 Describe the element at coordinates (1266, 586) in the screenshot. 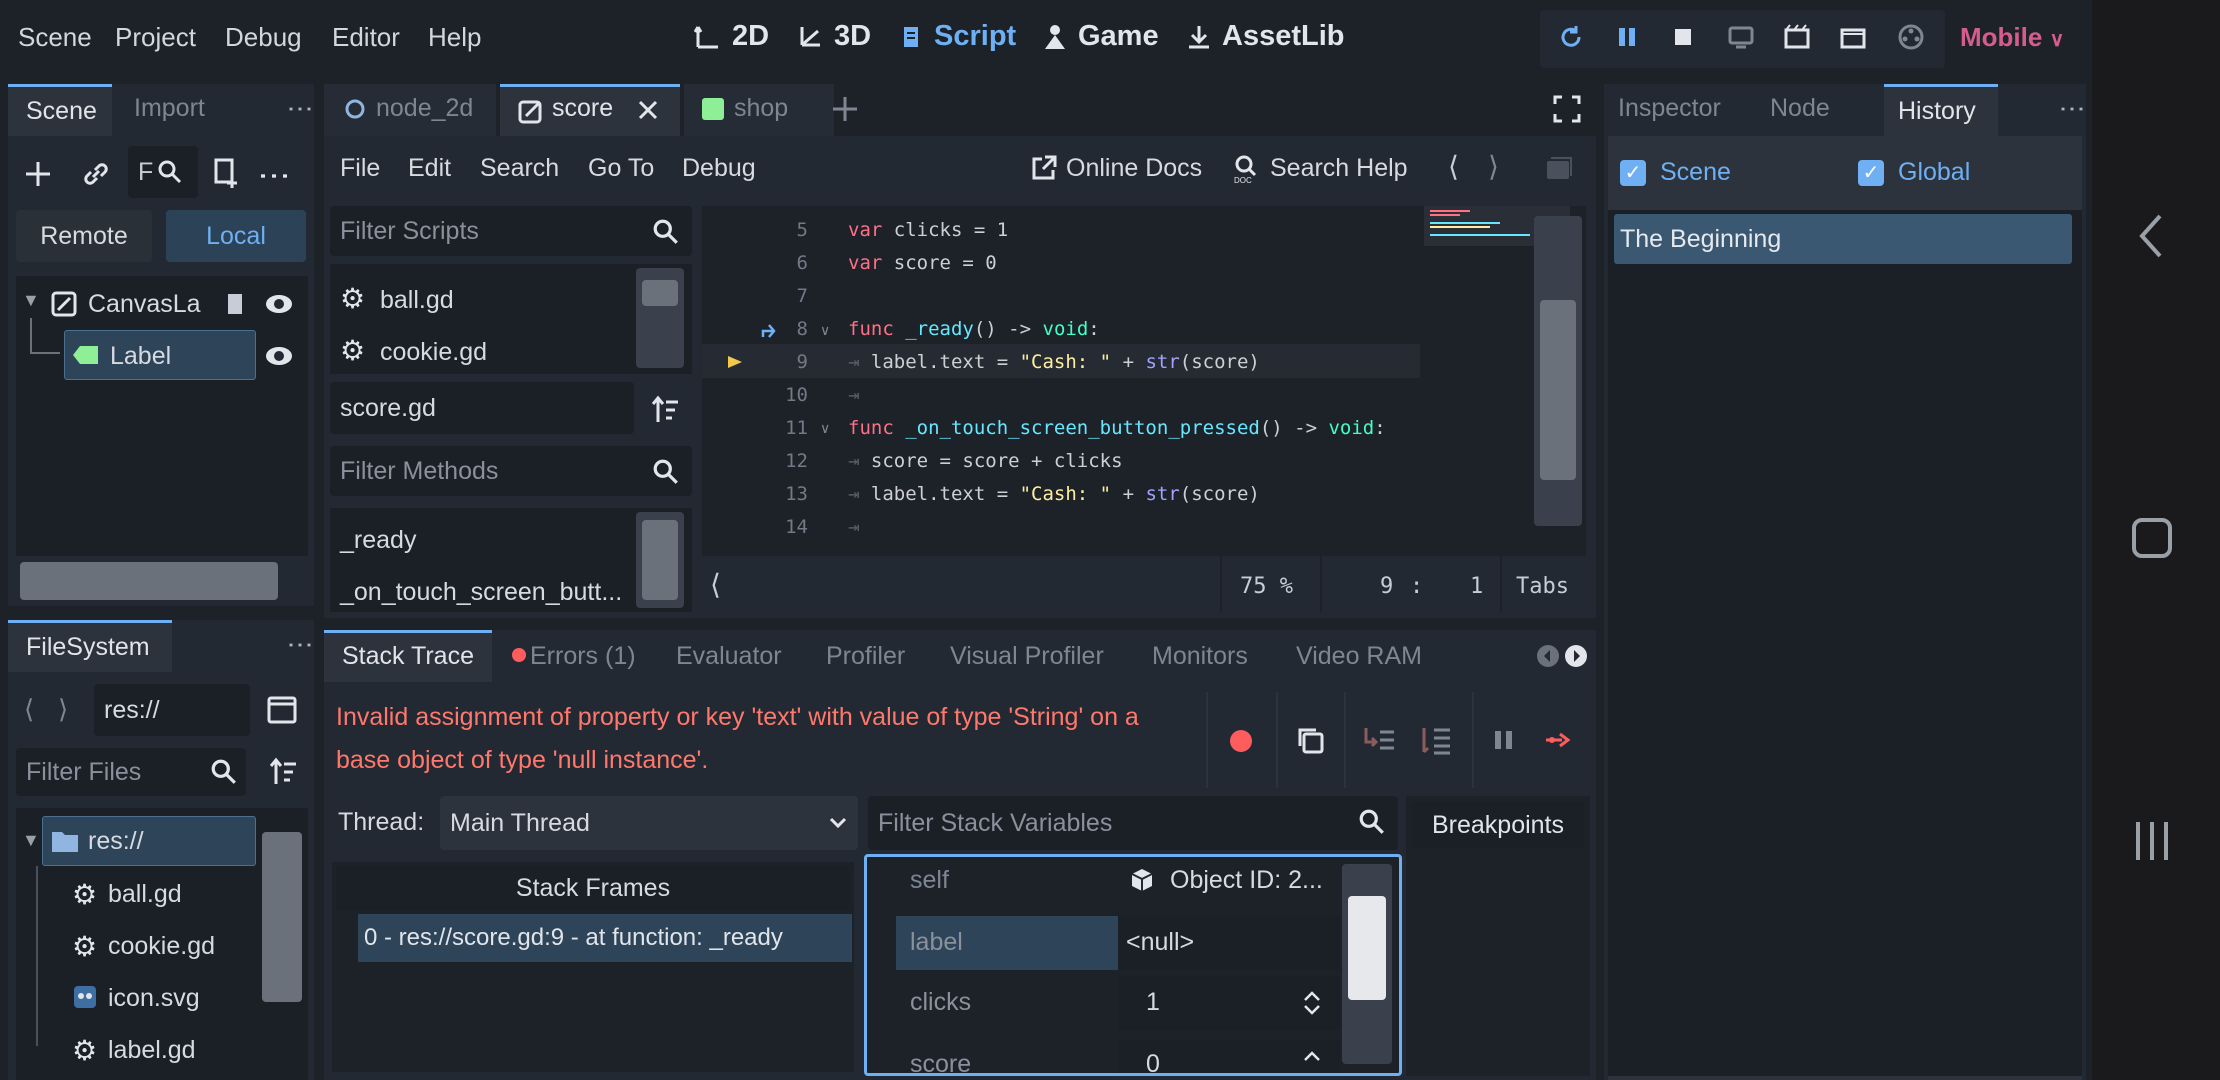

I see `zoom-level: 75 %` at that location.